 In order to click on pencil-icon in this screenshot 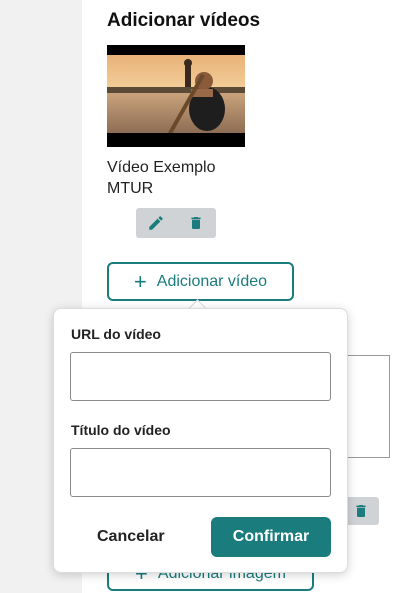, I will do `click(156, 223)`.